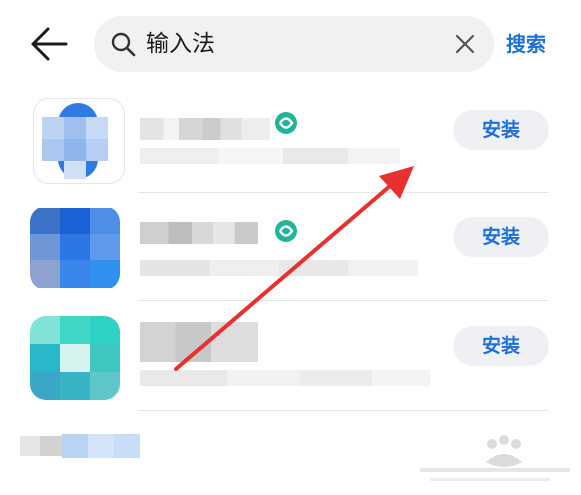 The height and width of the screenshot is (495, 581). What do you see at coordinates (123, 44) in the screenshot?
I see `search-icon` at bounding box center [123, 44].